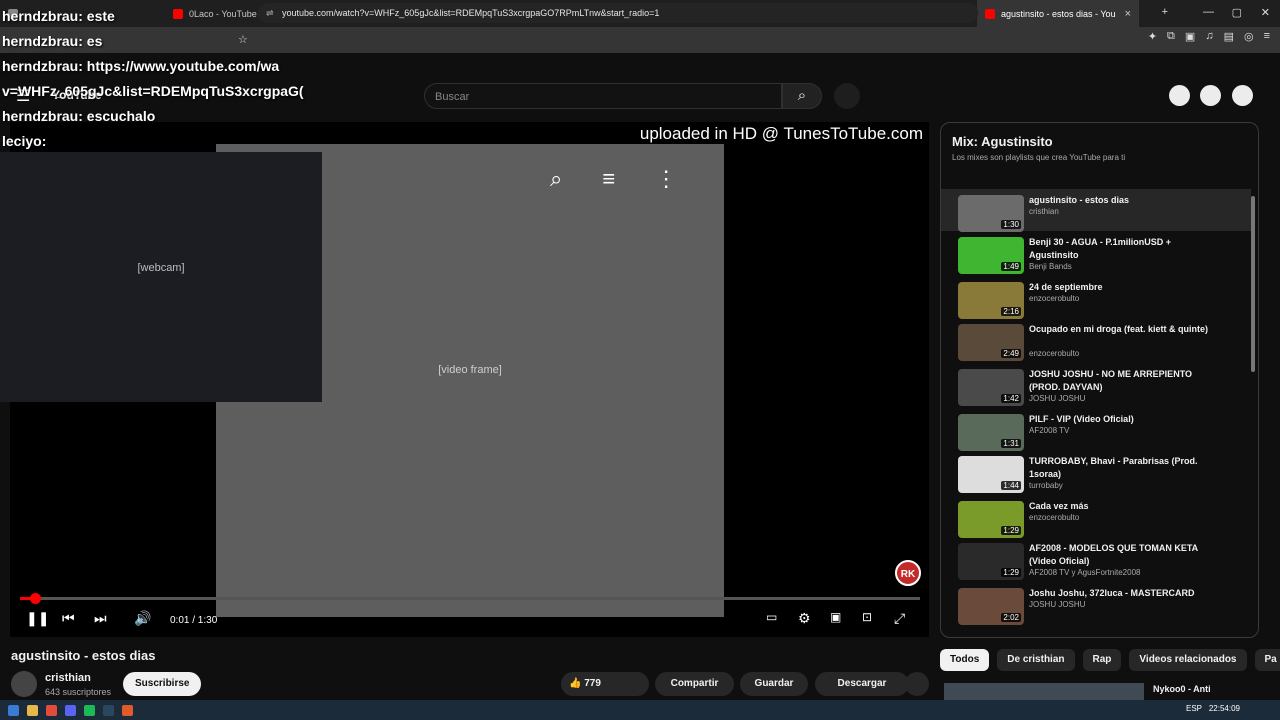 The image size is (1280, 720). Describe the element at coordinates (847, 96) in the screenshot. I see `voice-search-button` at that location.